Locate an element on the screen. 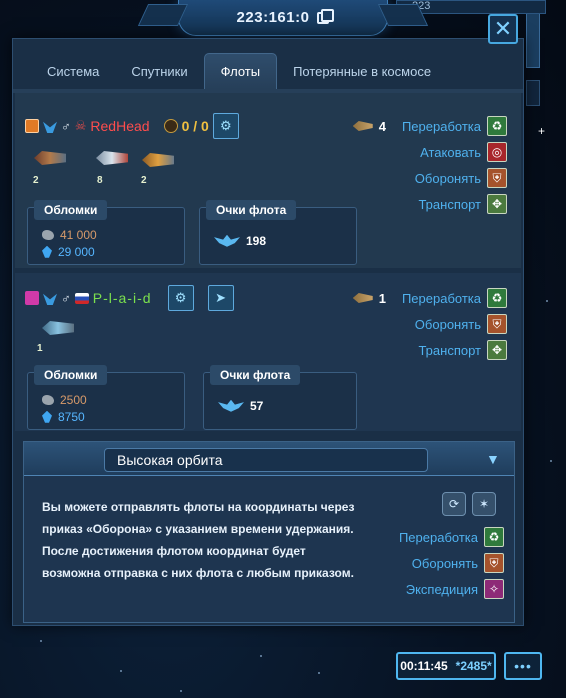  chat-button: ••• is located at coordinates (523, 666).